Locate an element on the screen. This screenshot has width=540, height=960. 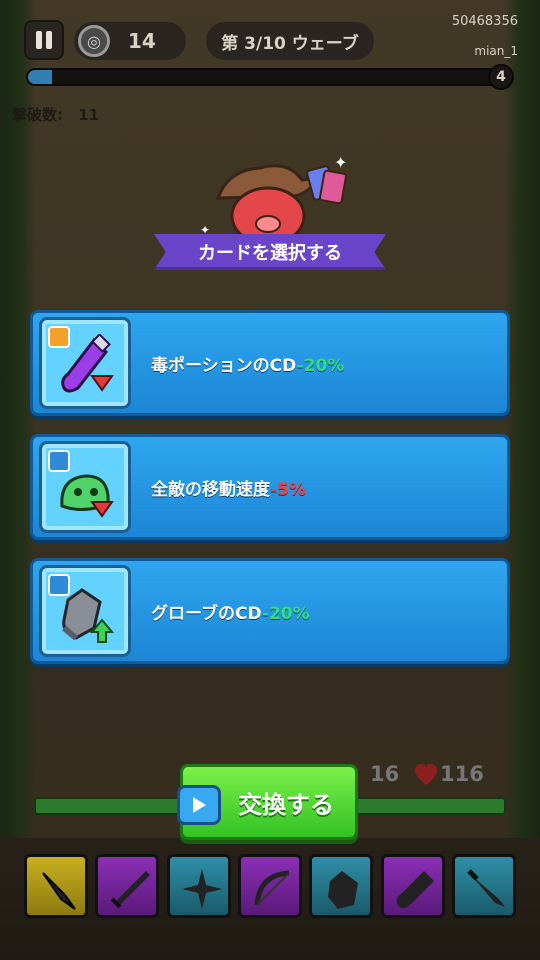
card-description: 全敵の移動速度 is located at coordinates (210, 489).